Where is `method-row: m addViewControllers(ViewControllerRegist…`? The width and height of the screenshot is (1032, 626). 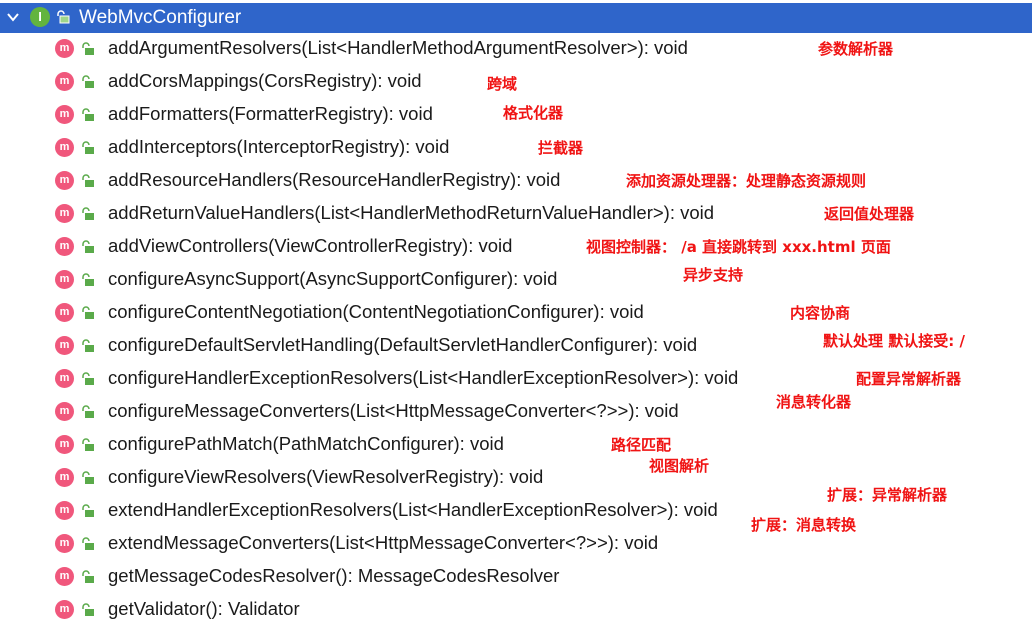 method-row: m addViewControllers(ViewControllerRegist… is located at coordinates (516, 247).